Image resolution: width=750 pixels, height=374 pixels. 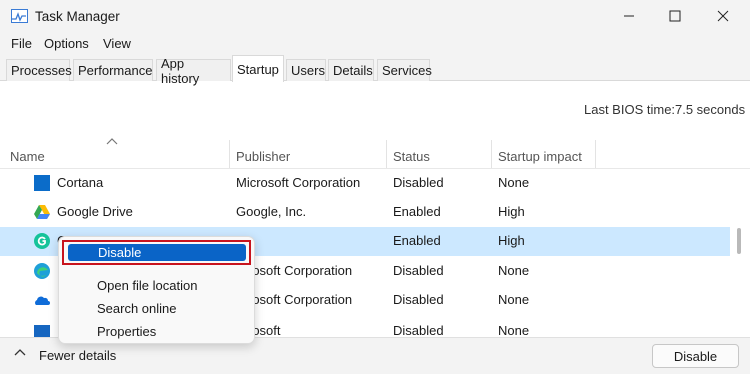 I want to click on menu-view: View, so click(x=117, y=43).